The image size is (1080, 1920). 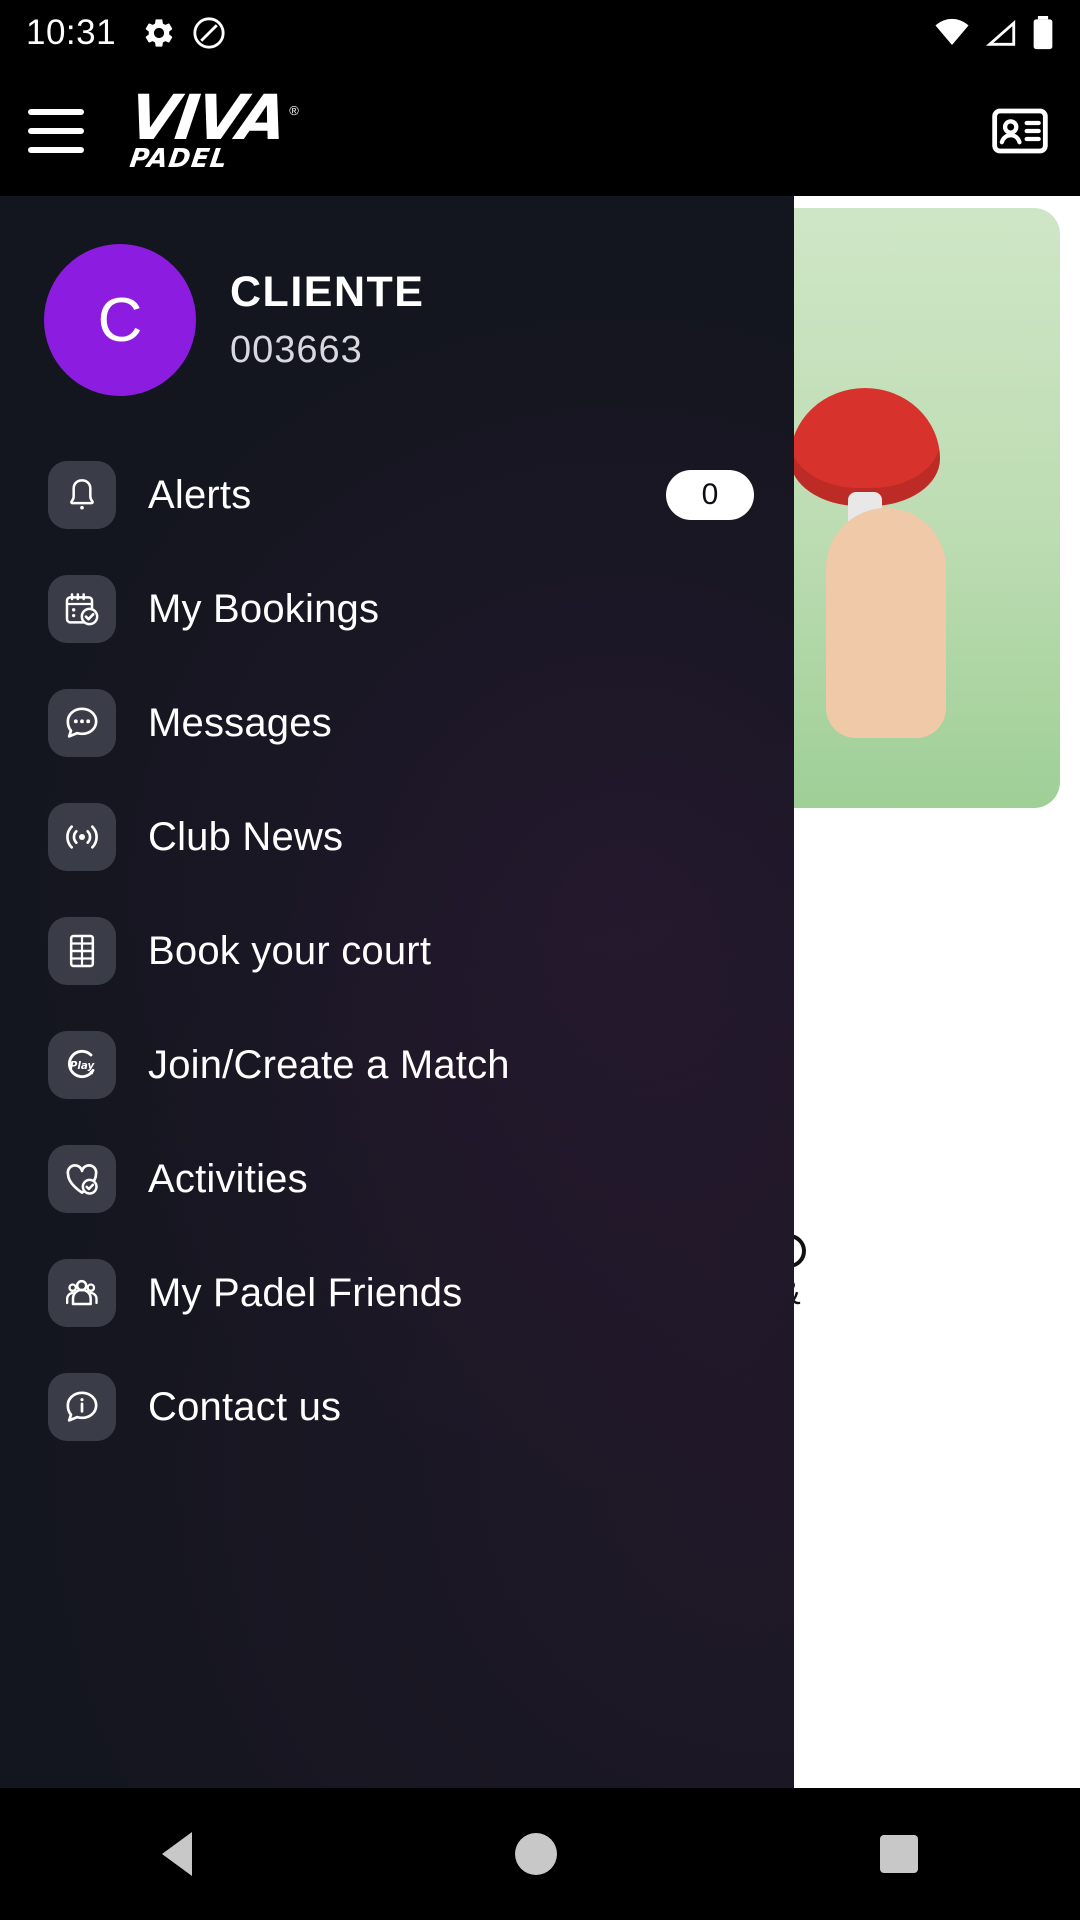 I want to click on profile-text: CLIENTE 003663, so click(x=327, y=320).